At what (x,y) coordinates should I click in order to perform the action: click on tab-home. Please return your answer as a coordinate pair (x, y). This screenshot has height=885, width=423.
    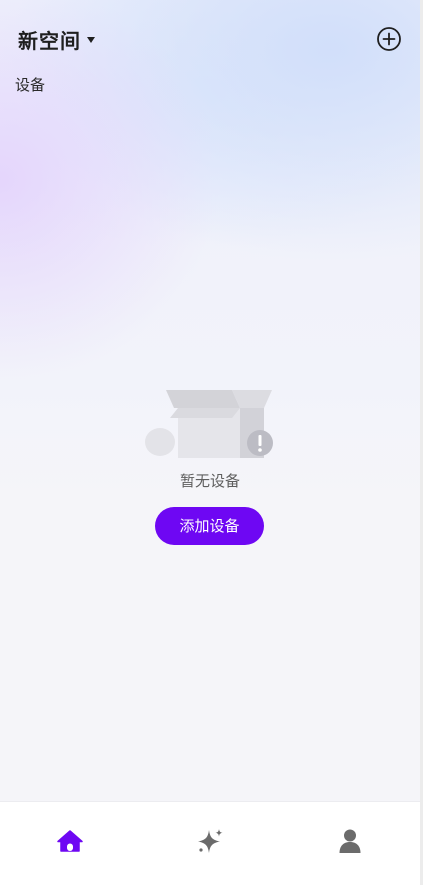
    Looking at the image, I should click on (70, 841).